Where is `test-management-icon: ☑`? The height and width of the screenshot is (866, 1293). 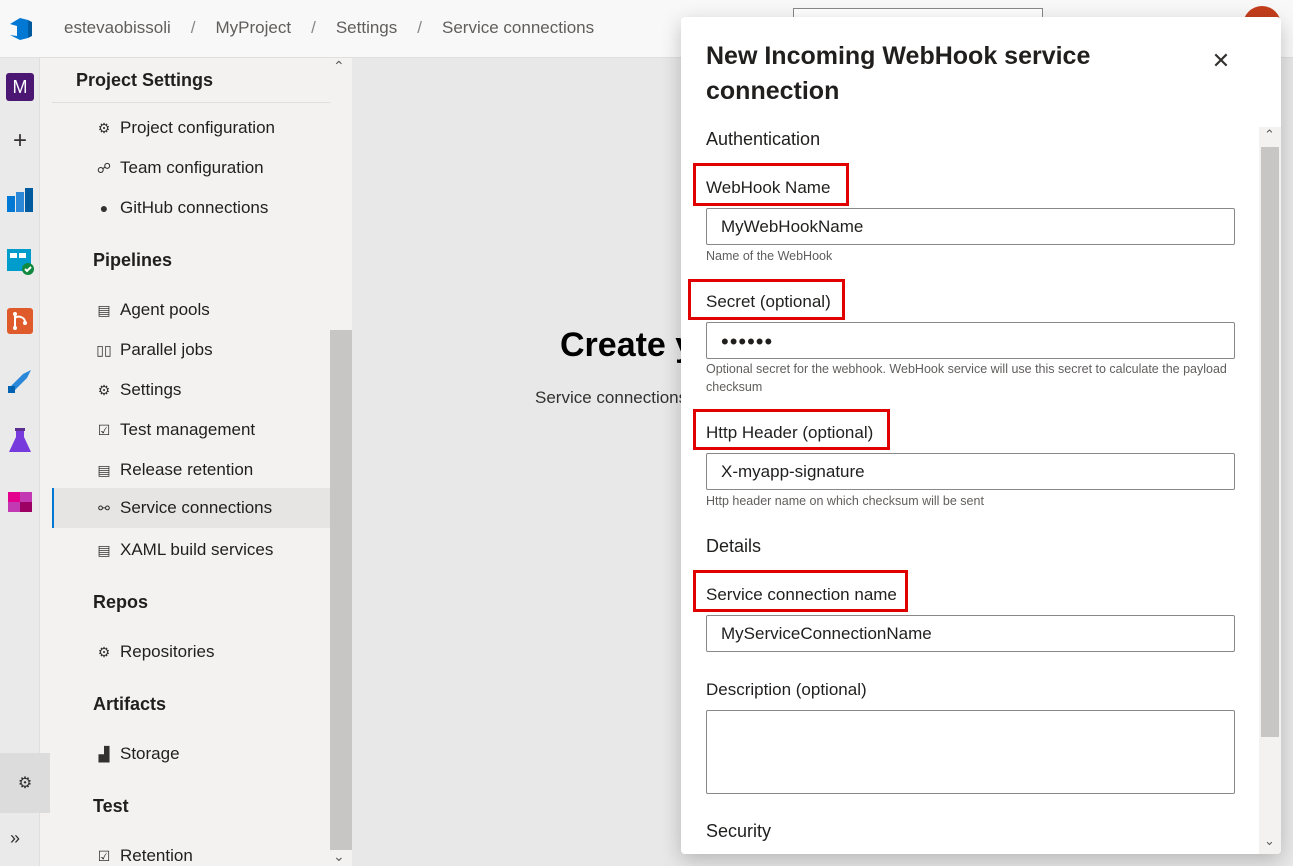
test-management-icon: ☑ is located at coordinates (104, 429).